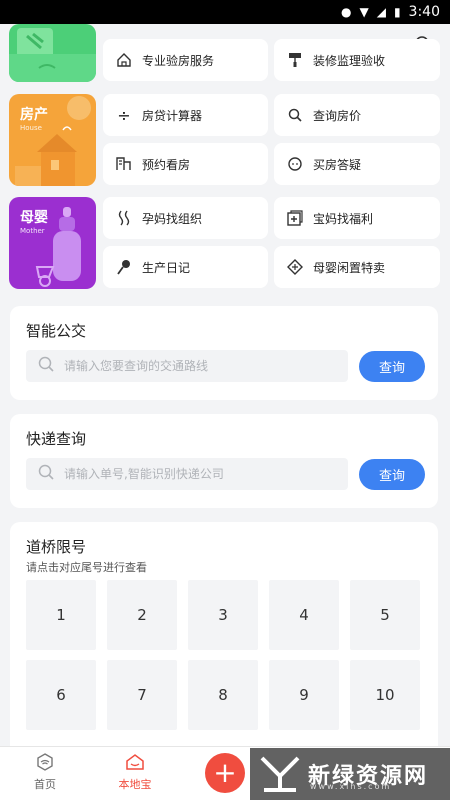 This screenshot has height=800, width=450. Describe the element at coordinates (56, 547) in the screenshot. I see `plate-card-title: 道桥限号` at that location.